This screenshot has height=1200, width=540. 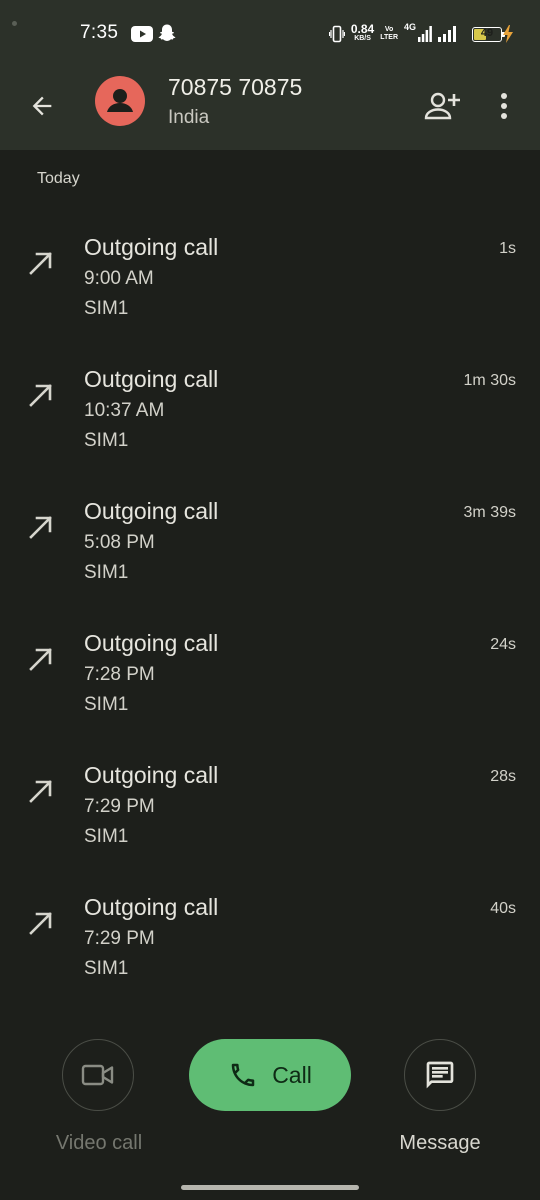 What do you see at coordinates (99, 1143) in the screenshot?
I see `video-call-label: Video call` at bounding box center [99, 1143].